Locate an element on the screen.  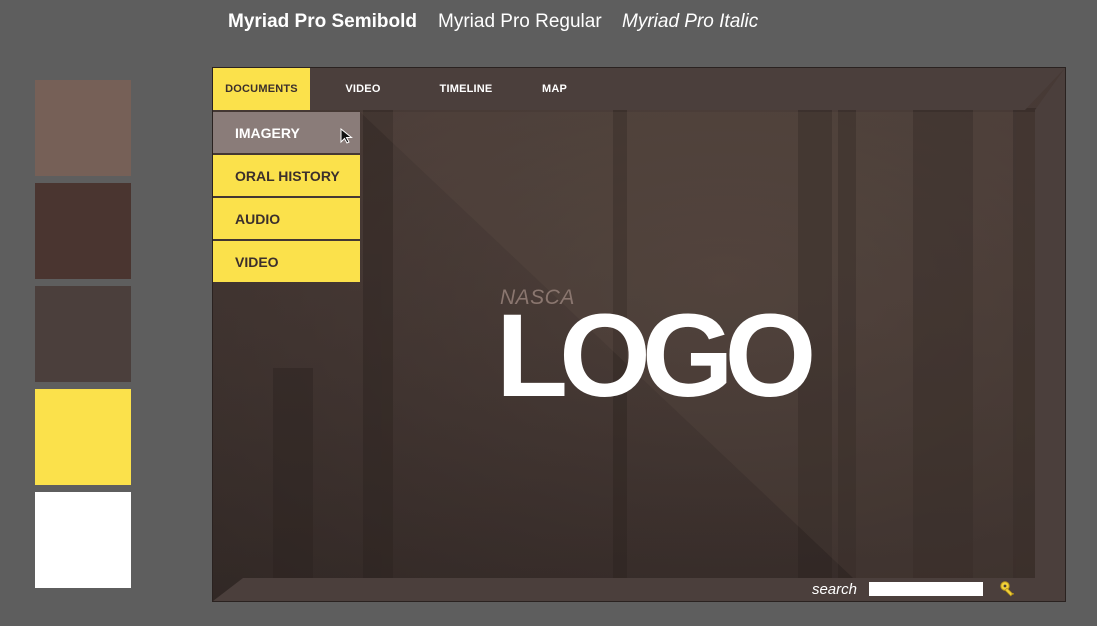
dropdown-item-imagery: IMAGERY is located at coordinates (286, 132).